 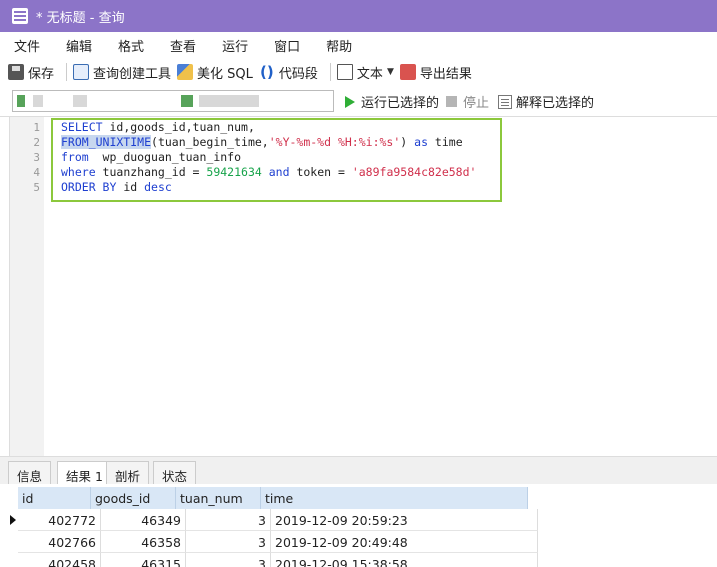 I want to click on line-number: 5, so click(x=36, y=187).